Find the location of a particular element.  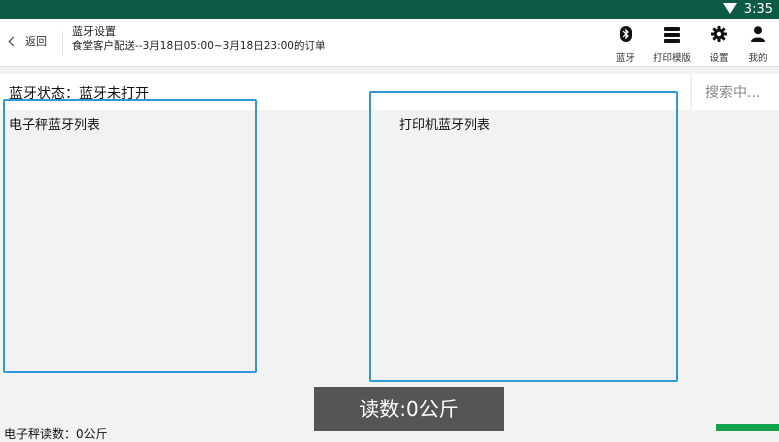

person-icon is located at coordinates (758, 36).